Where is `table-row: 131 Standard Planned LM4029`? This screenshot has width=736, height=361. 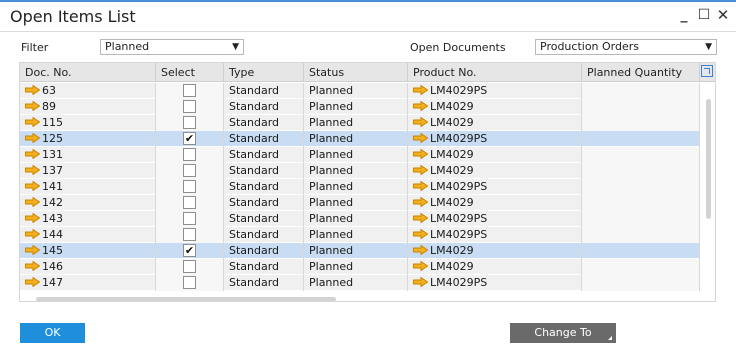 table-row: 131 Standard Planned LM4029 is located at coordinates (360, 155).